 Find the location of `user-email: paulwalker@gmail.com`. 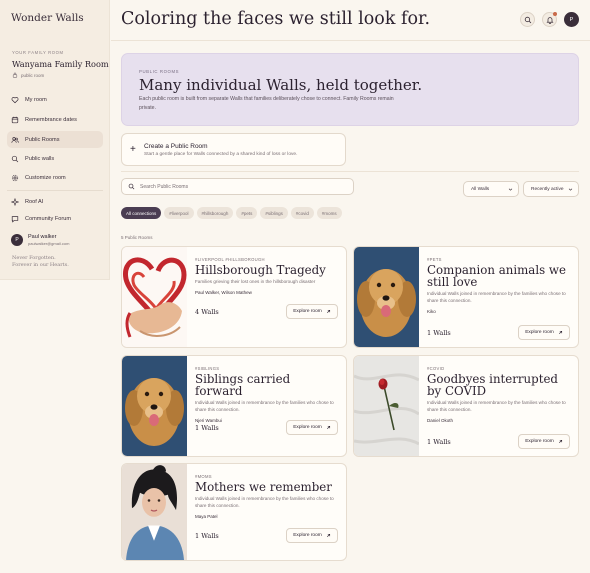

user-email: paulwalker@gmail.com is located at coordinates (49, 243).